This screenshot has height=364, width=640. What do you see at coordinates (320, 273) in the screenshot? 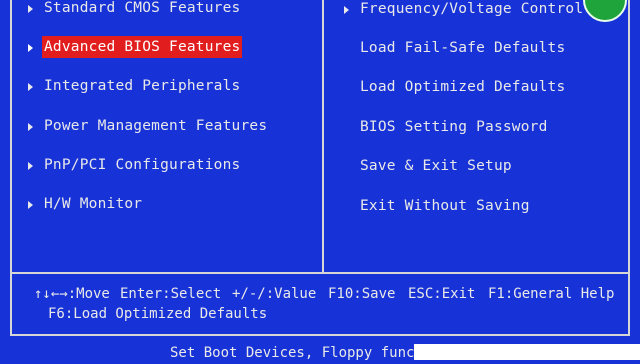
I see `panel-menu-bottom` at bounding box center [320, 273].